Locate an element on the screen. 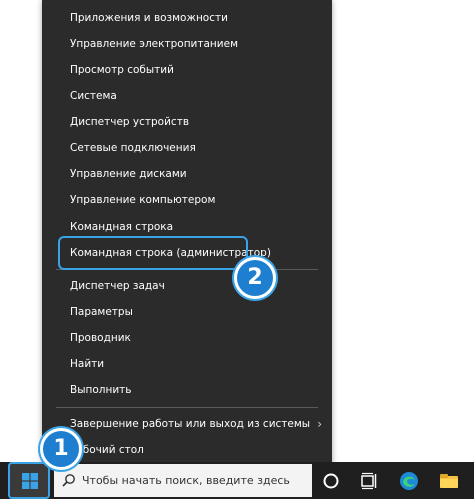  menu-item-command-prompt: Командная строка is located at coordinates (187, 227).